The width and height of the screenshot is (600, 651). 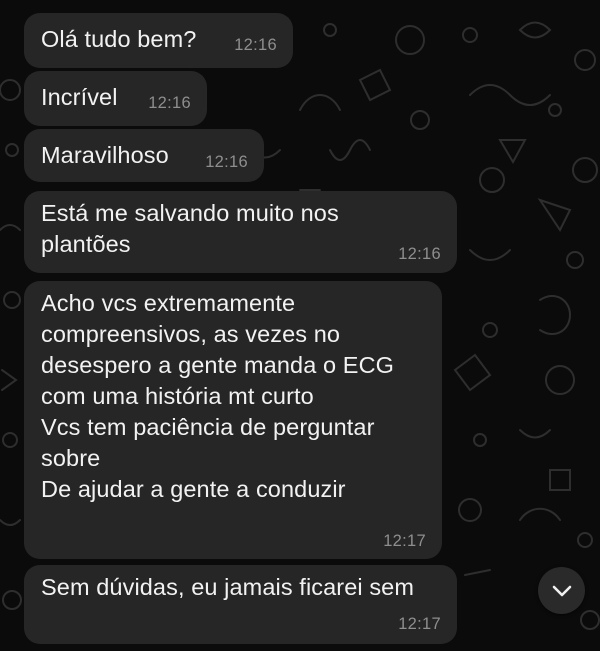 I want to click on incoming-message: Olá tudo bem? 12:16, so click(x=158, y=40).